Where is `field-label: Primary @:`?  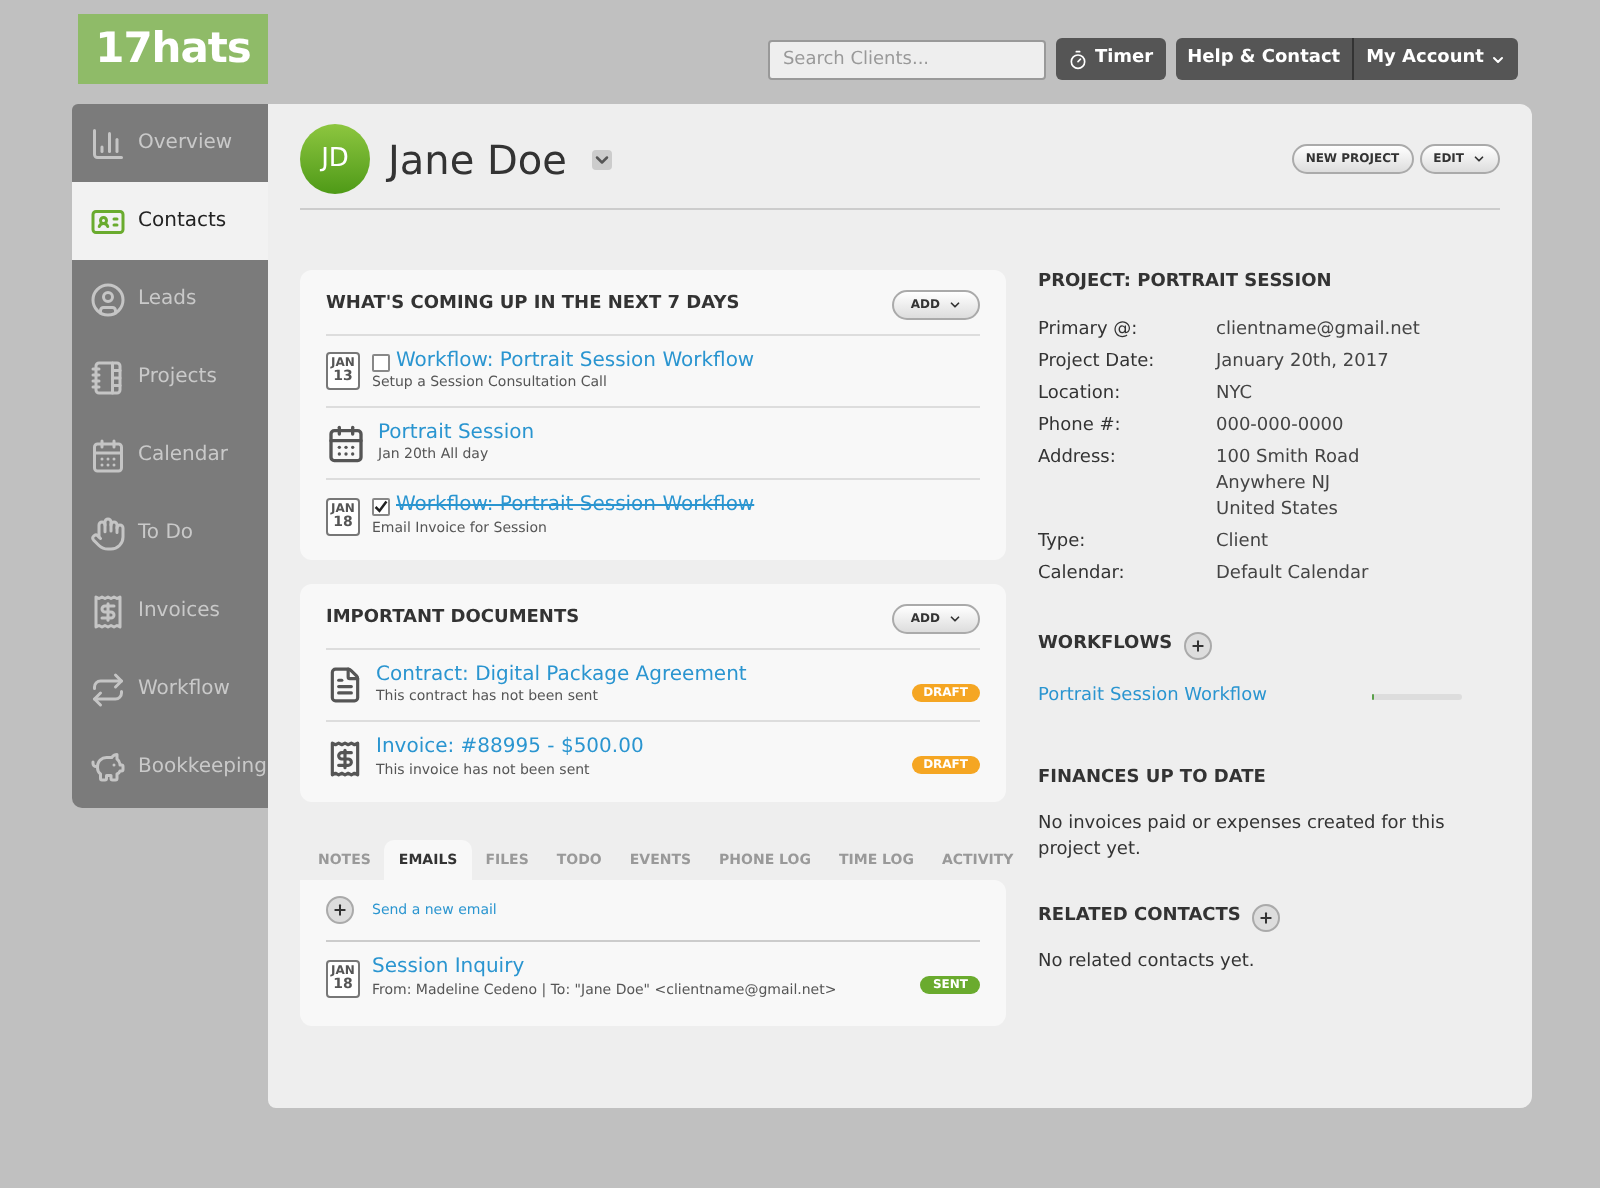
field-label: Primary @: is located at coordinates (1089, 330).